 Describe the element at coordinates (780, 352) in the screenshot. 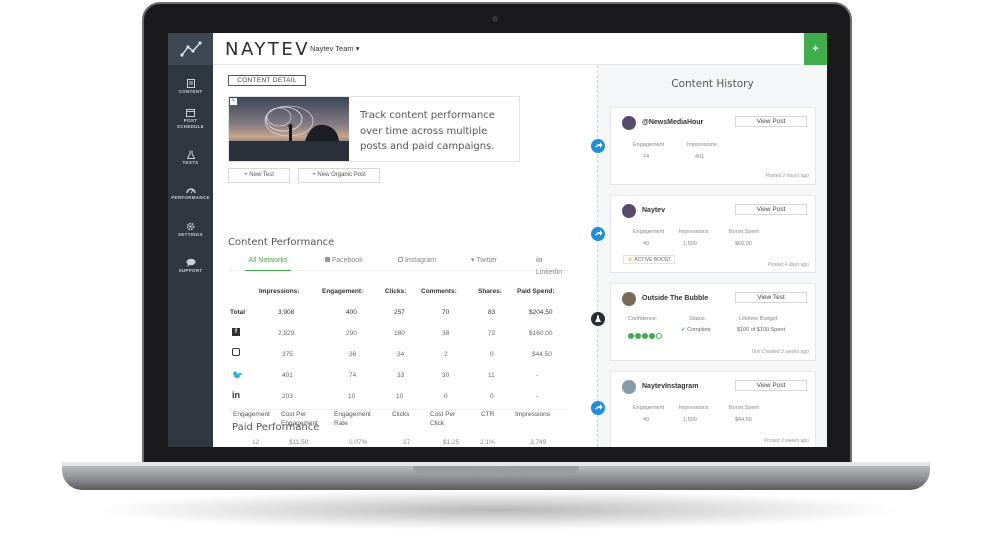

I see `test-created-time: Test Created 3 weeks ago` at that location.